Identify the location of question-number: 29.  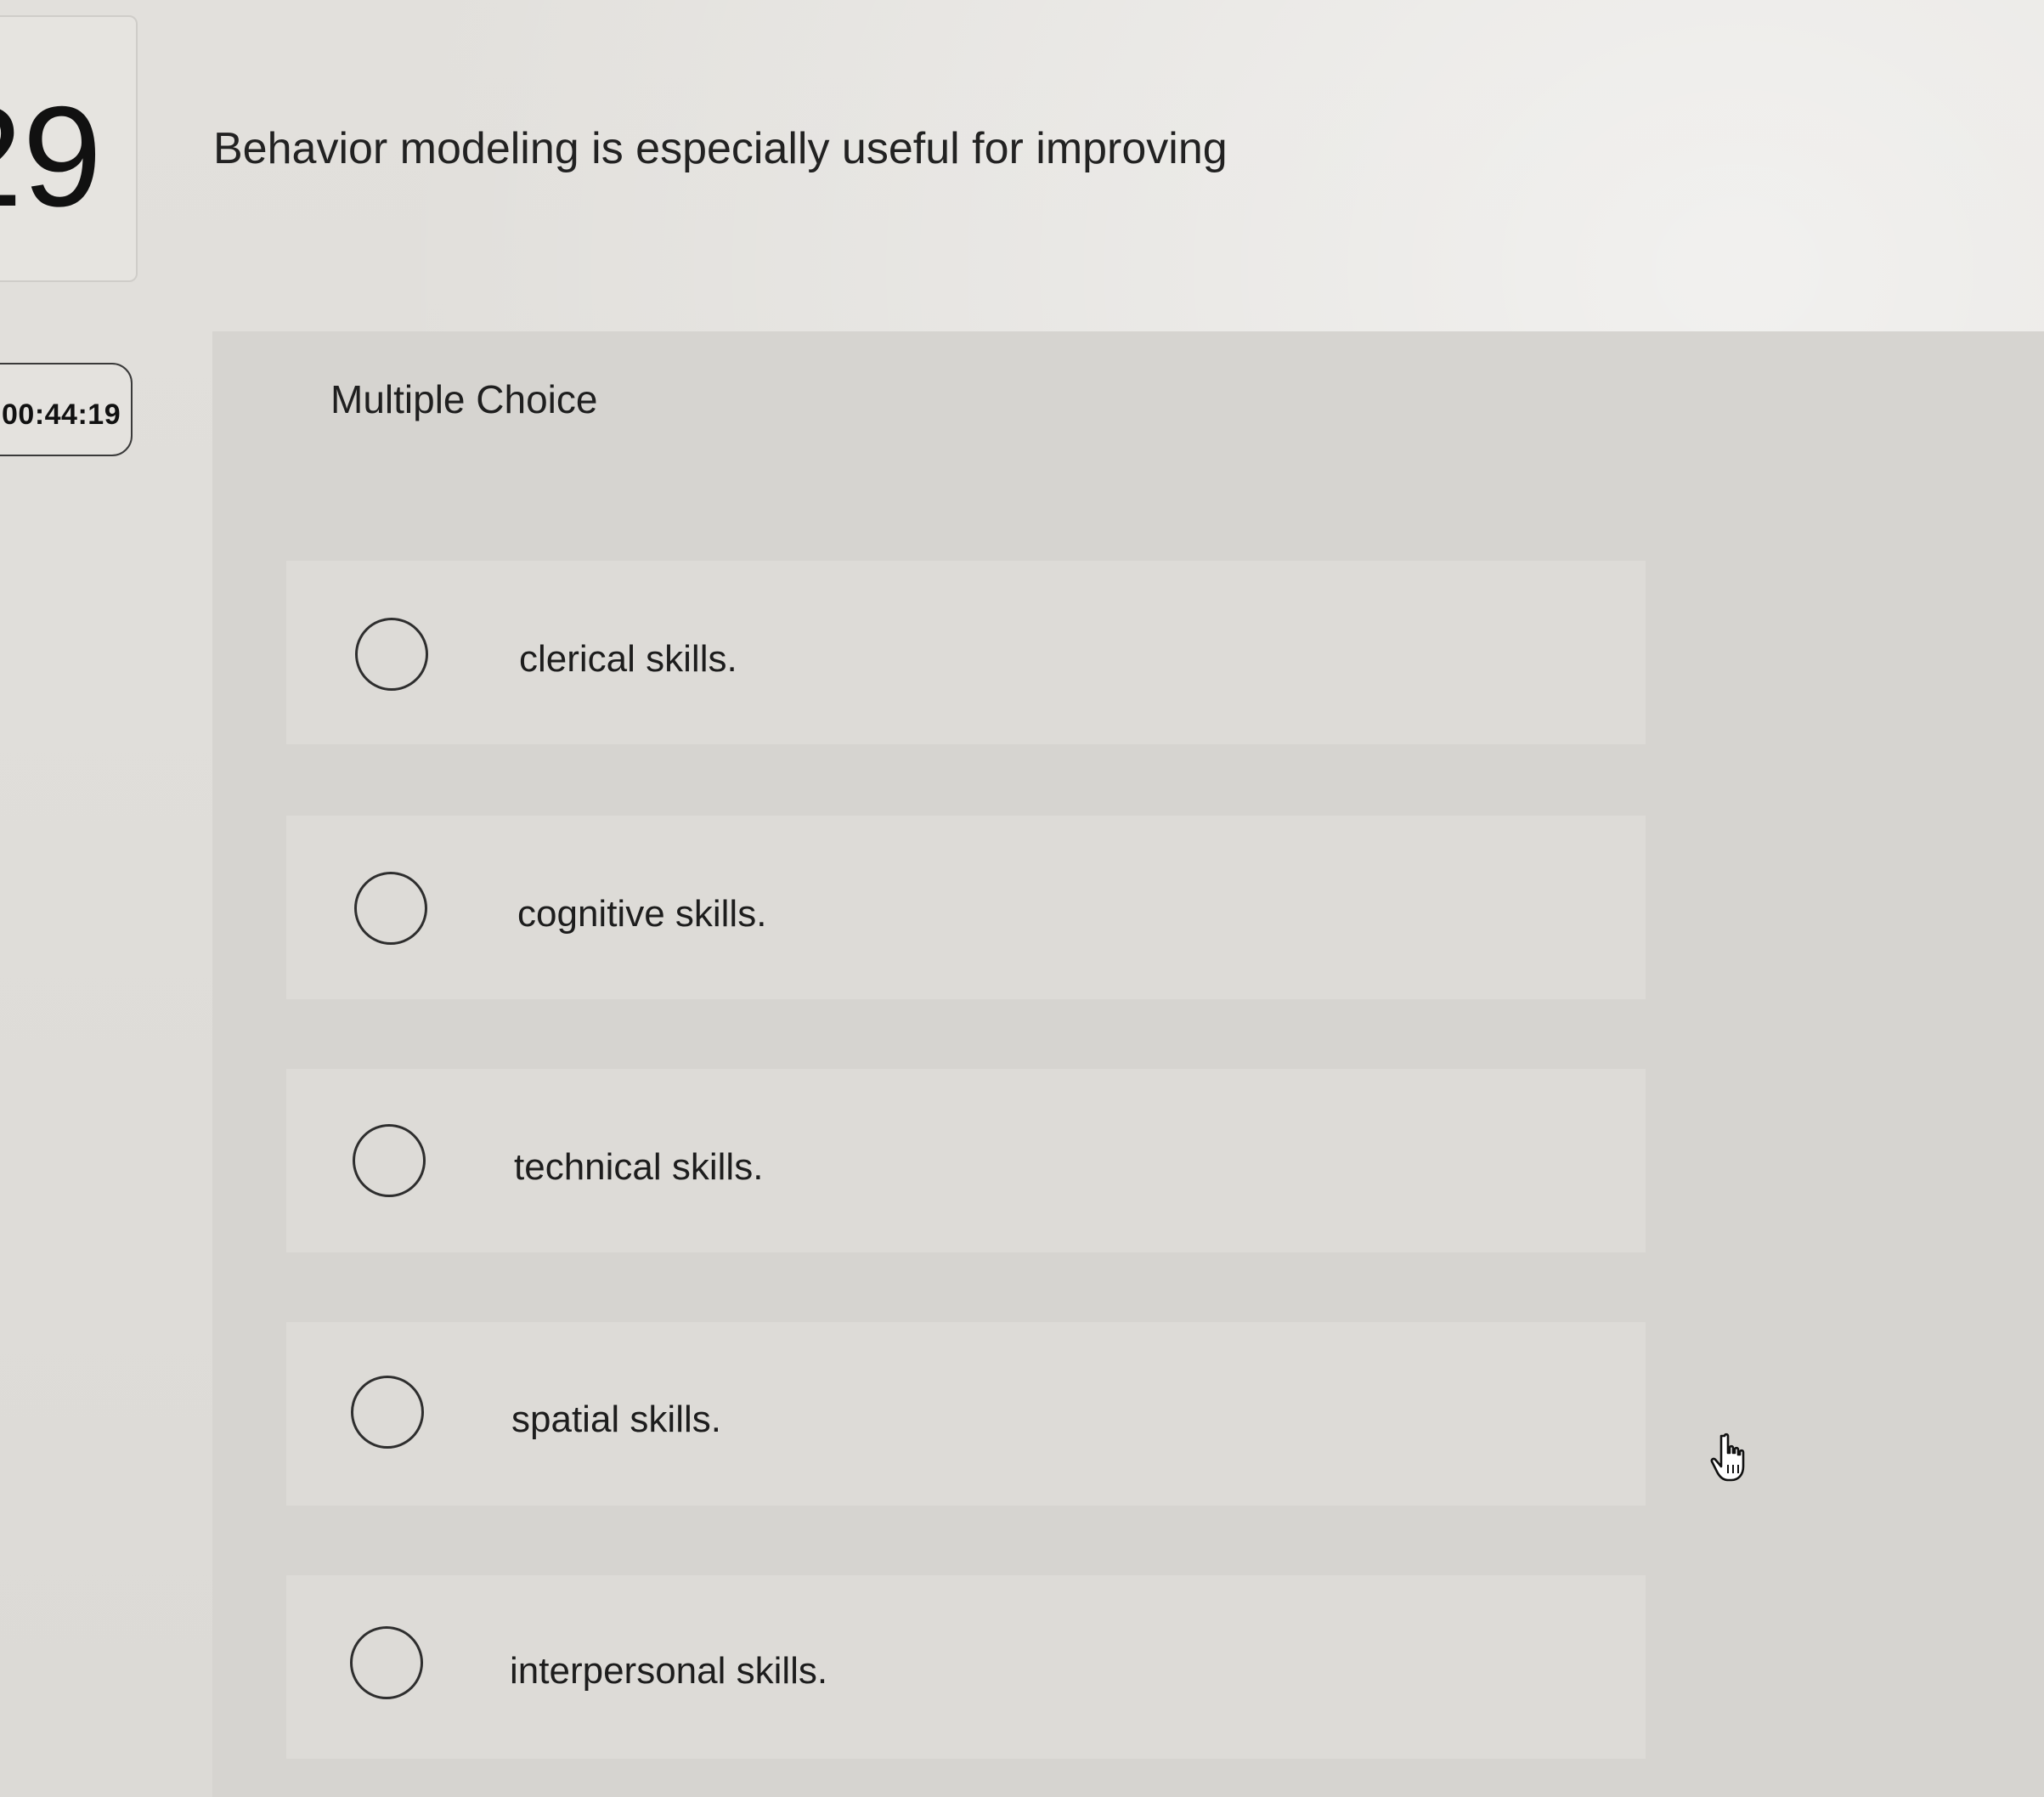
(51, 156).